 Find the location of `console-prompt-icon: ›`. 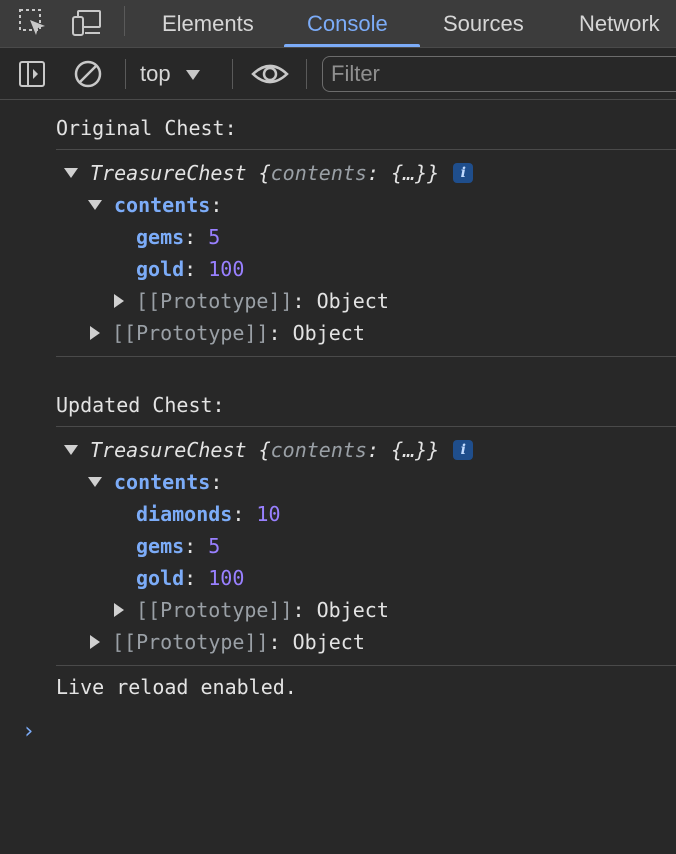

console-prompt-icon: › is located at coordinates (28, 731).